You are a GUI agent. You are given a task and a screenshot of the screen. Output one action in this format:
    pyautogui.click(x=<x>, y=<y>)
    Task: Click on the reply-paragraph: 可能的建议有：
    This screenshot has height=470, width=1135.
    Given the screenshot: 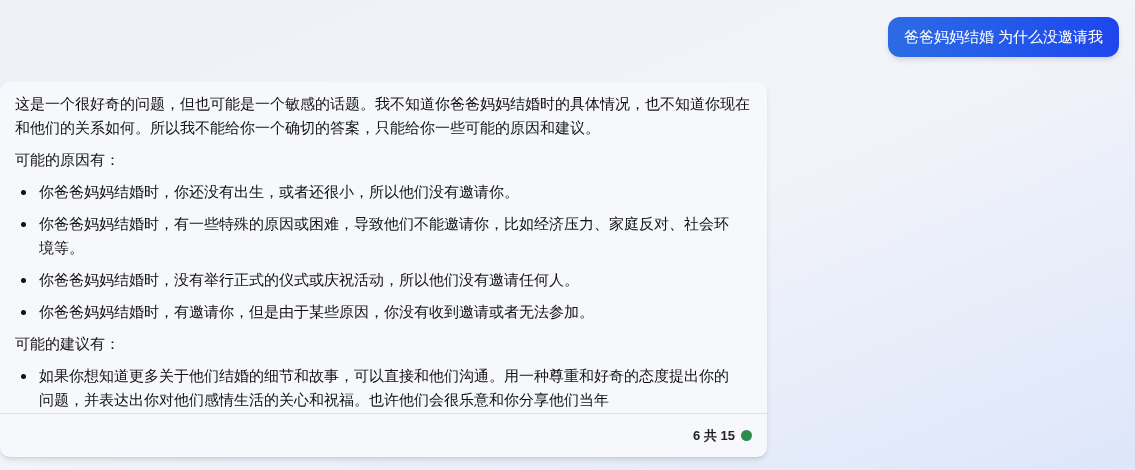 What is the action you would take?
    pyautogui.click(x=68, y=344)
    